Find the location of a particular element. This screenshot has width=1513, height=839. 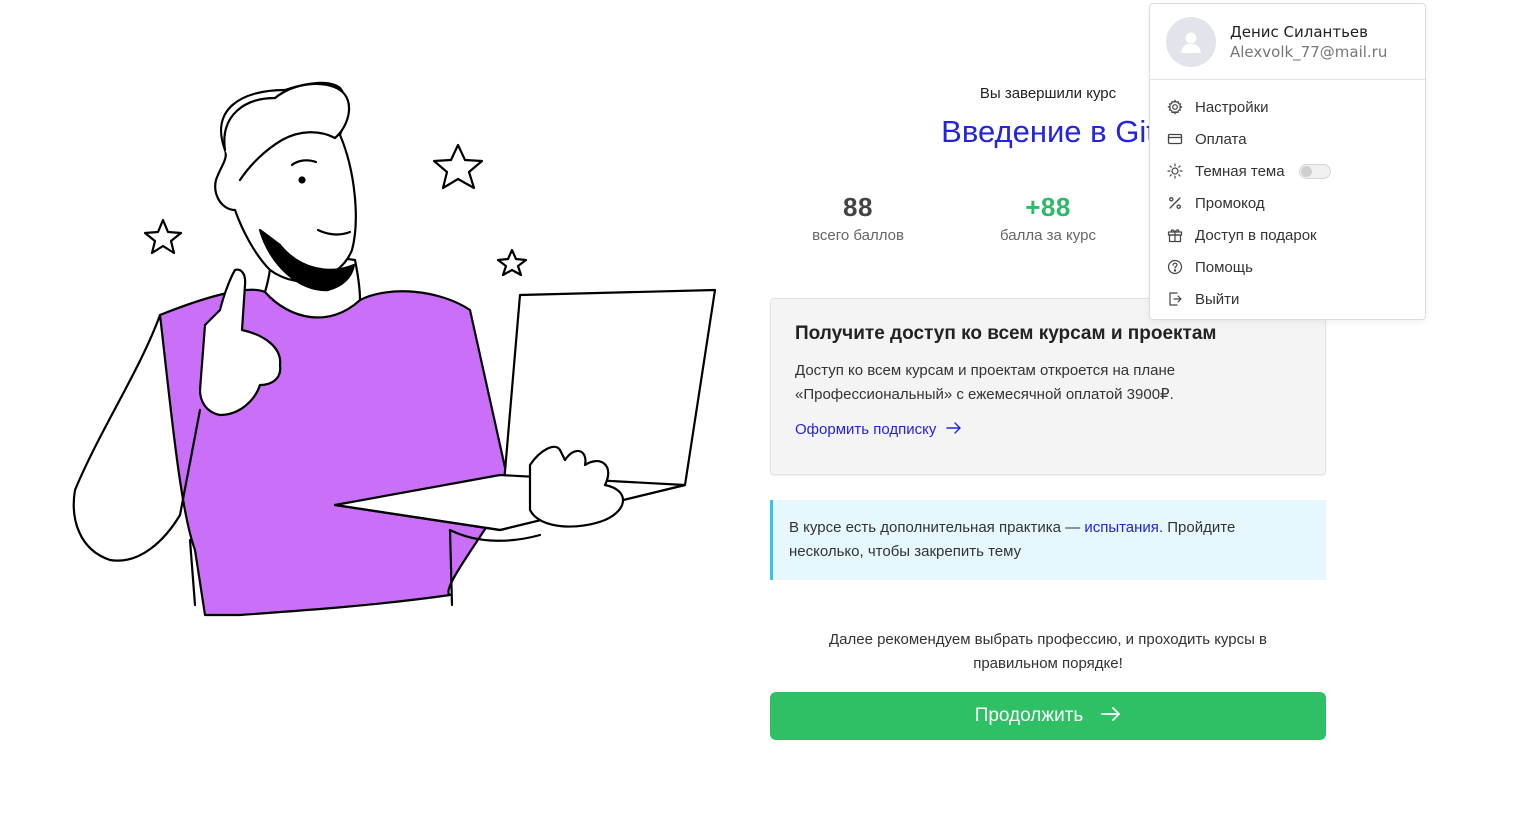

user-name: Денис Силантьев is located at coordinates (1299, 31).